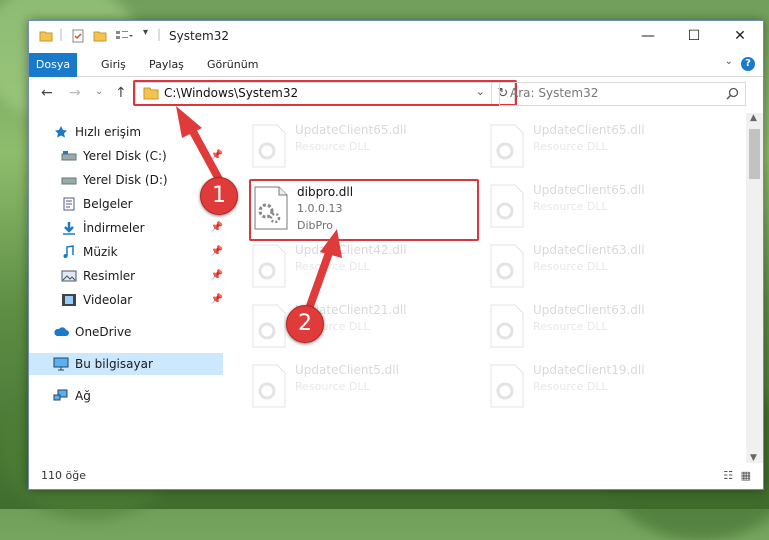  What do you see at coordinates (589, 310) in the screenshot?
I see `file-name: UpdateClient63.dll` at bounding box center [589, 310].